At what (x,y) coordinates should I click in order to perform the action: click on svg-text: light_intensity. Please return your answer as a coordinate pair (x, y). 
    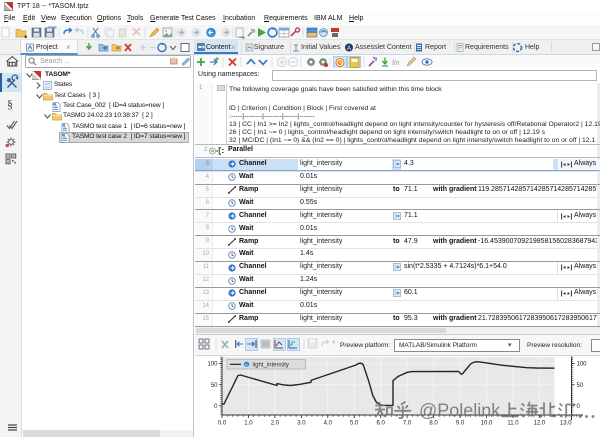
    Looking at the image, I should click on (271, 366).